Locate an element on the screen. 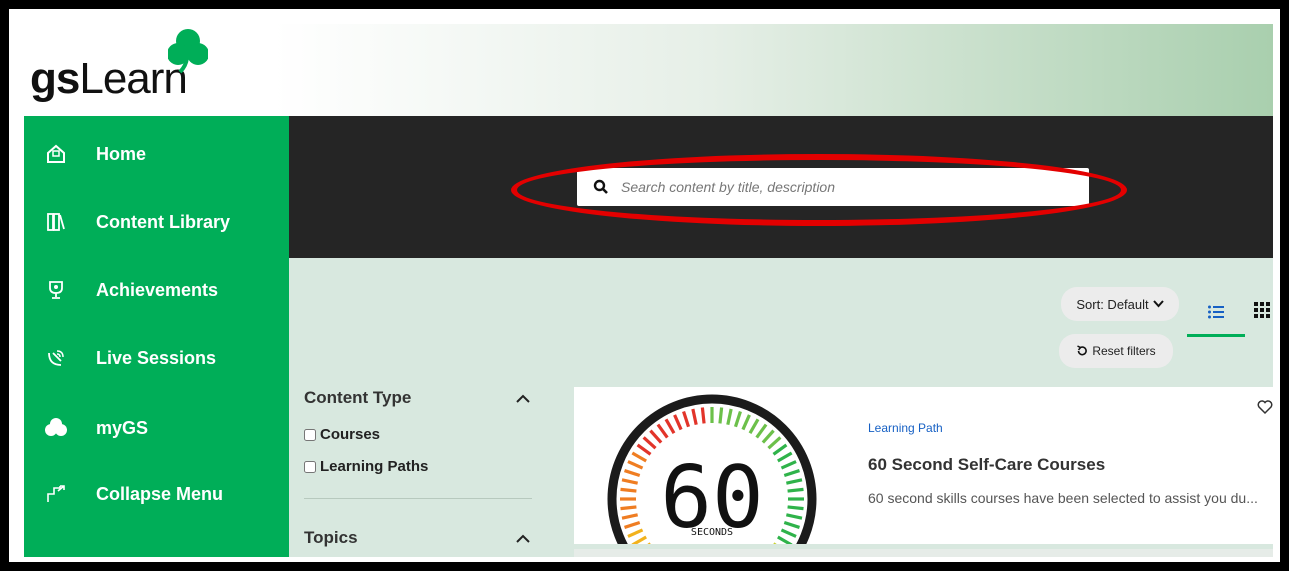 This screenshot has height=571, width=1289. content-type-heading: Content Type is located at coordinates (358, 397).